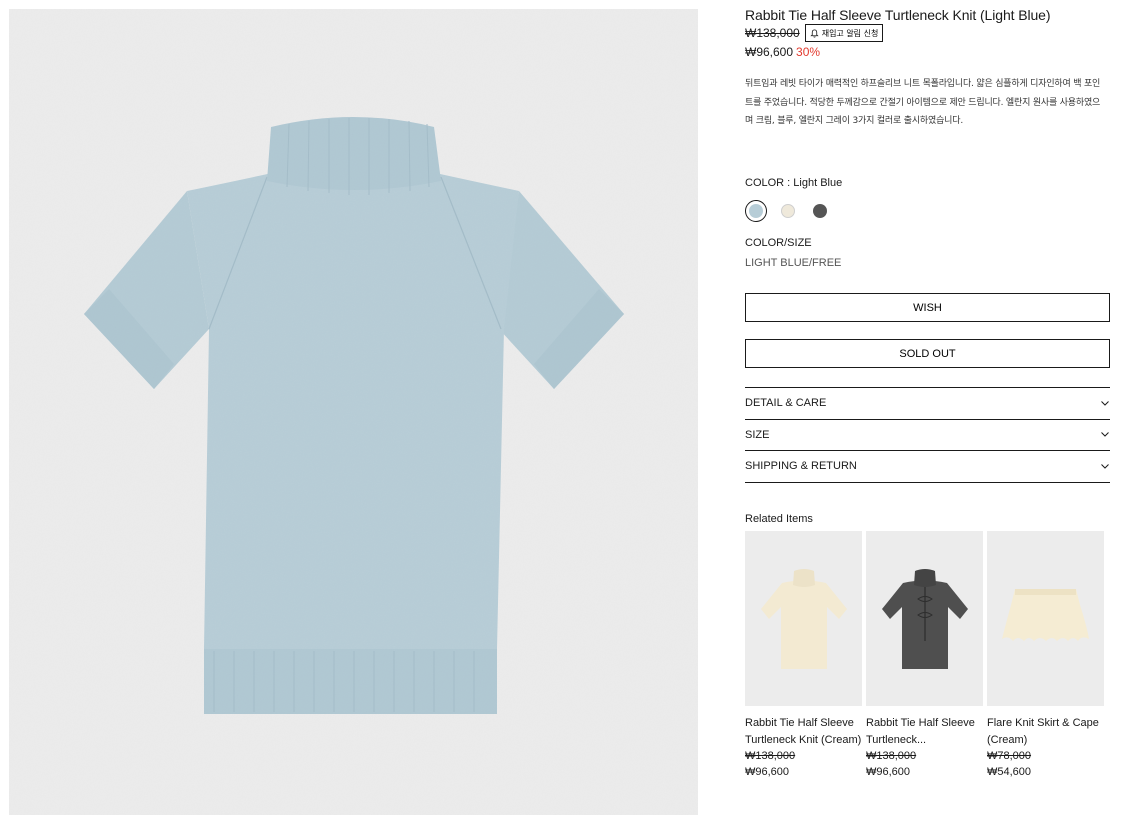 The height and width of the screenshot is (815, 1125). Describe the element at coordinates (927, 404) in the screenshot. I see `accordion-detail-care: DETAIL & CARE` at that location.